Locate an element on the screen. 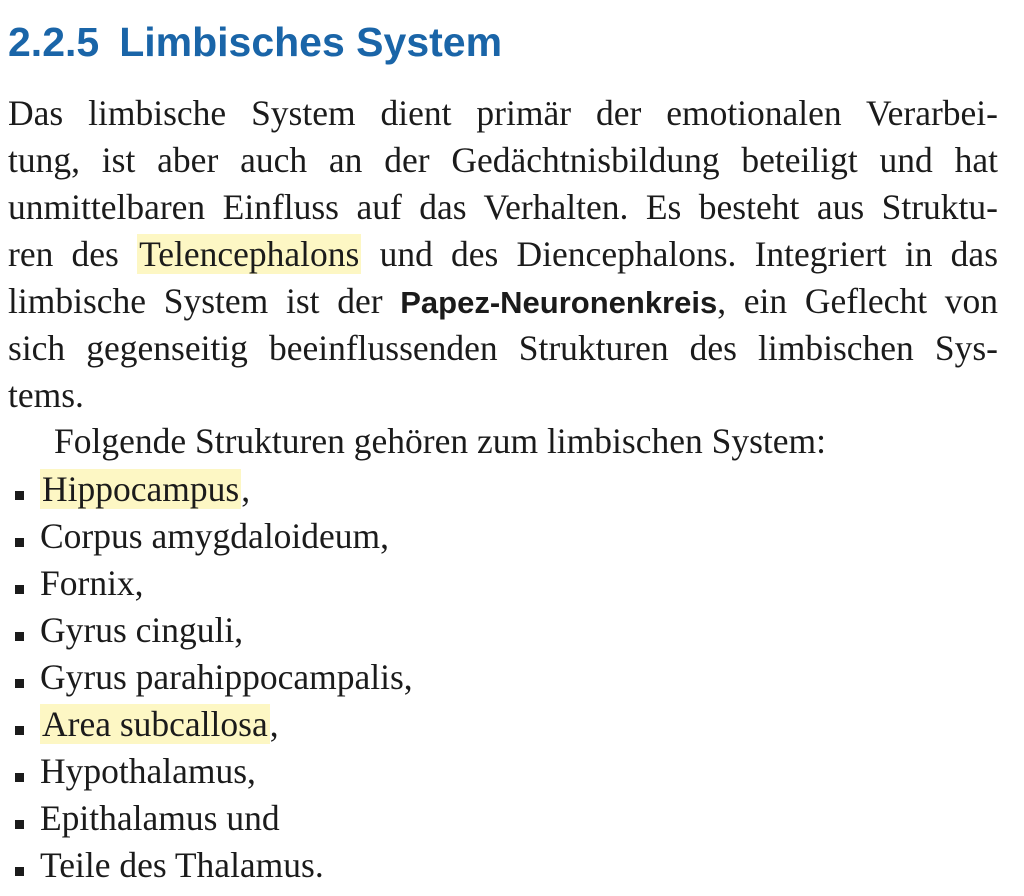 The image size is (1024, 896). highlighted-term-telencephalons: Telencephalons is located at coordinates (249, 254).